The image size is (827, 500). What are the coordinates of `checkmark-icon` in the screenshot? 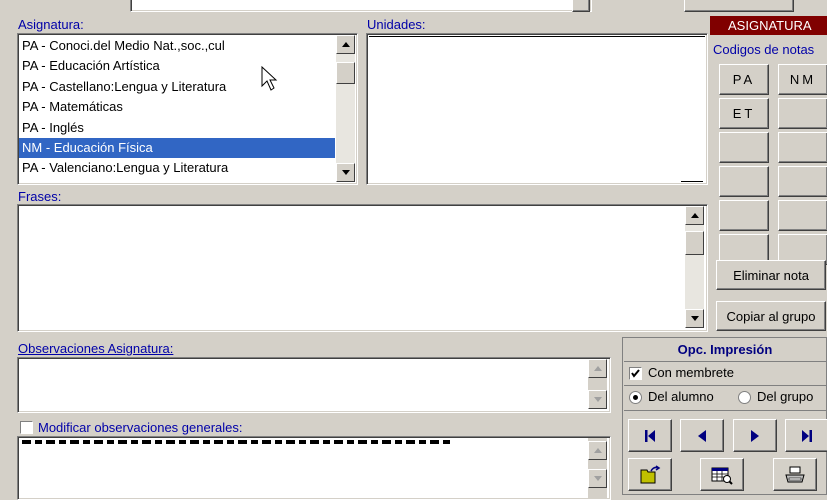 It's located at (635, 373).